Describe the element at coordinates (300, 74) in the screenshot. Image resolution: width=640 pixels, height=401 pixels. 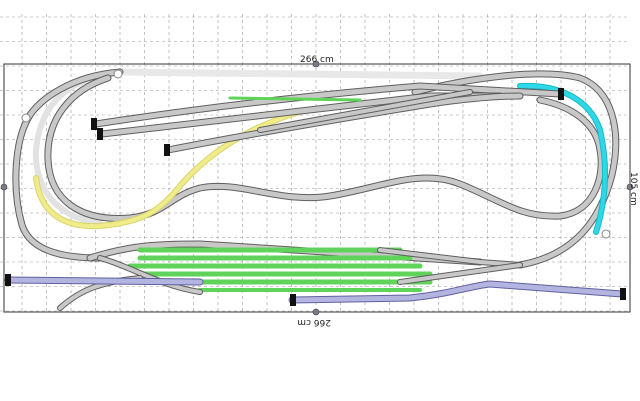
I see `track-ghost-top` at that location.